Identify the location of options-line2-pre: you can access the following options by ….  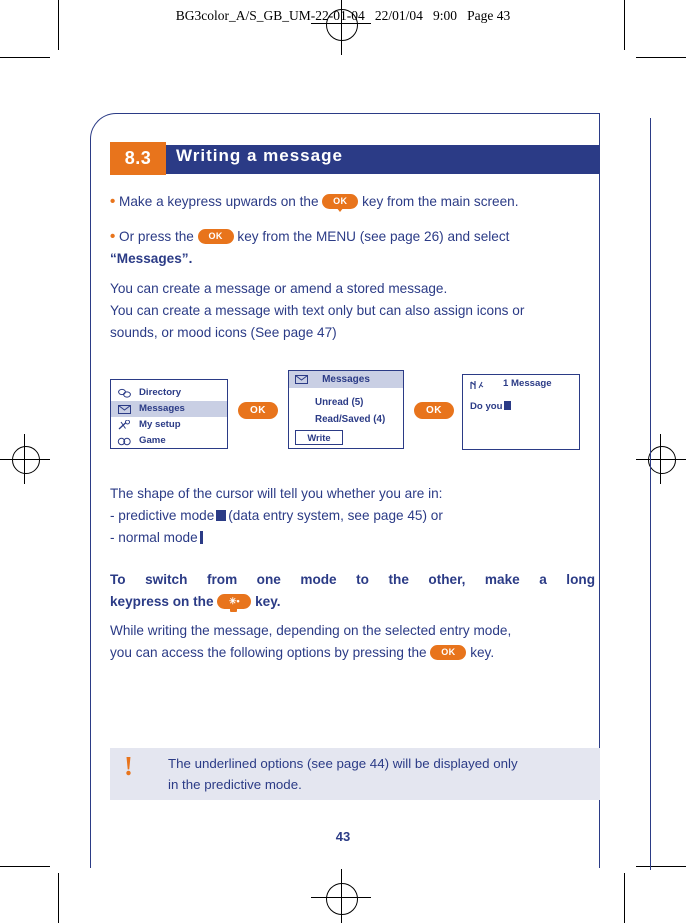
(268, 652).